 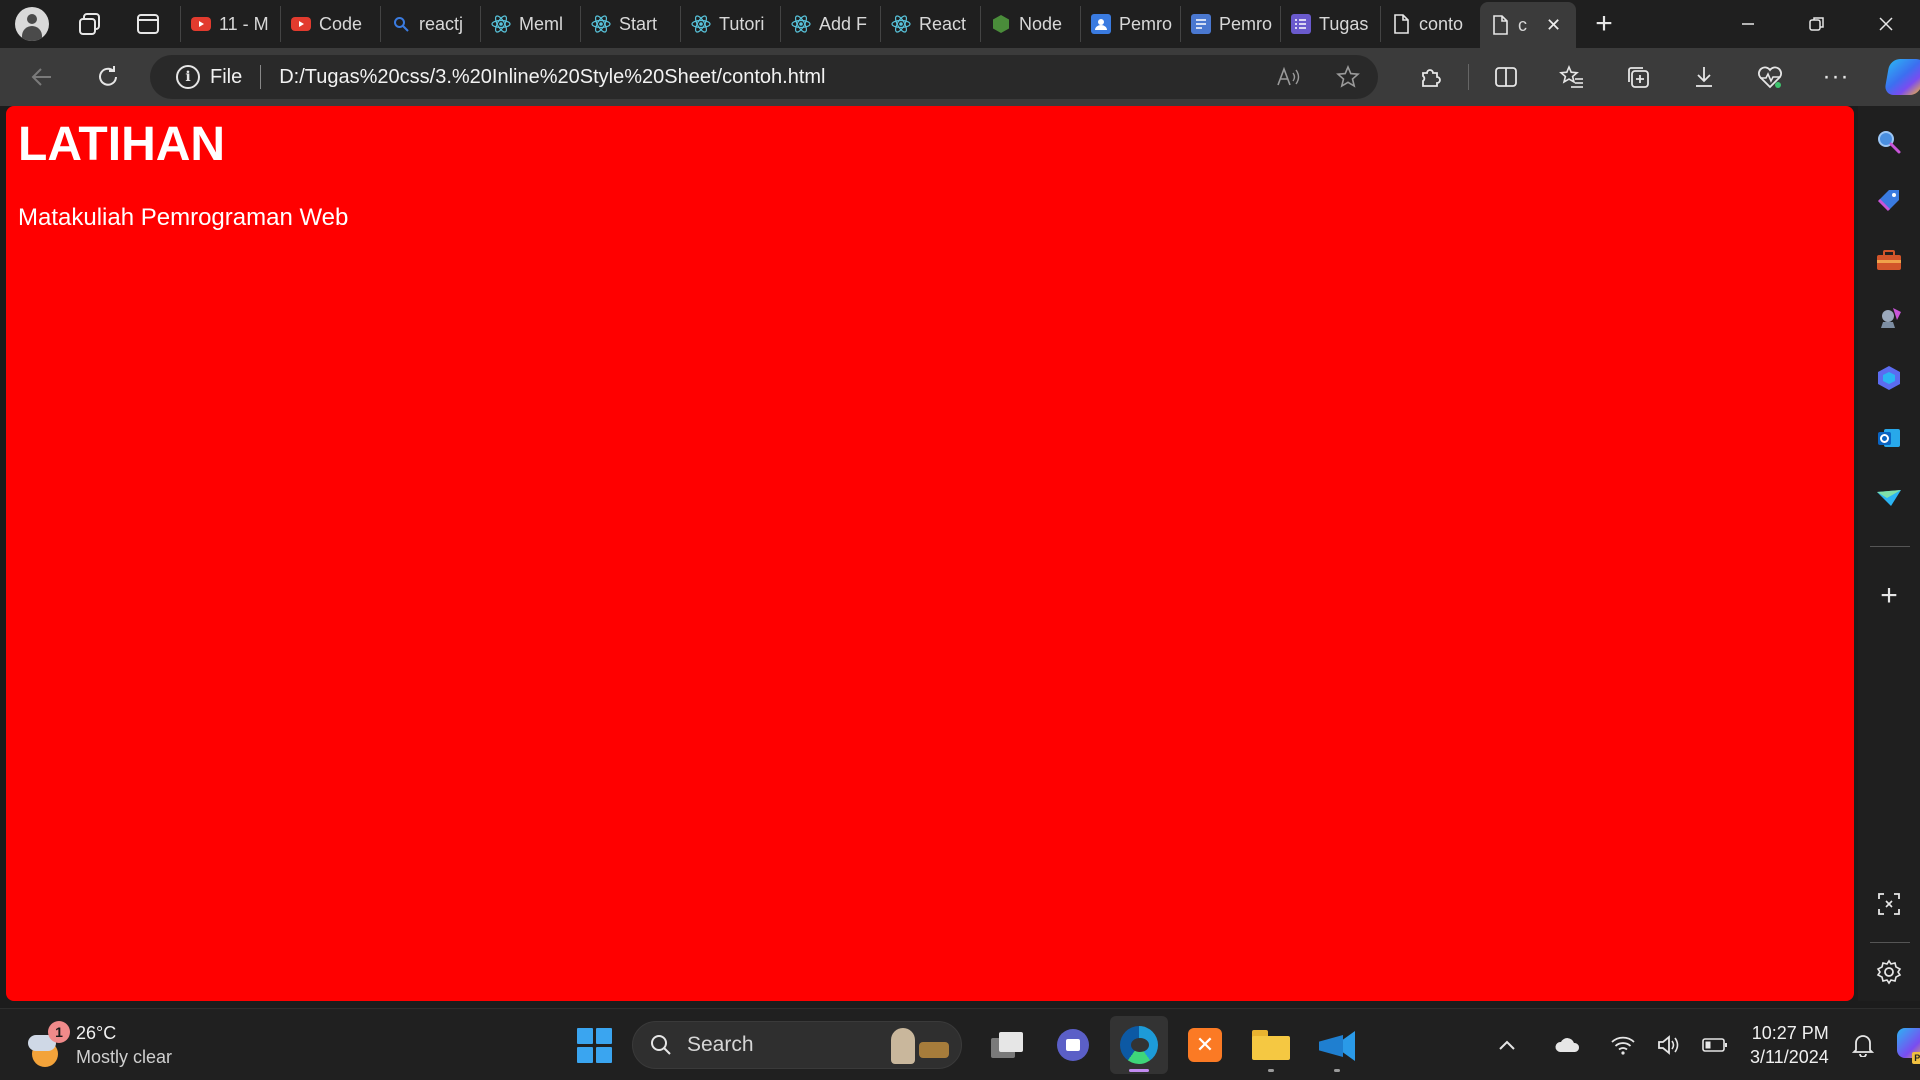 What do you see at coordinates (1572, 77) in the screenshot?
I see `favorites-button` at bounding box center [1572, 77].